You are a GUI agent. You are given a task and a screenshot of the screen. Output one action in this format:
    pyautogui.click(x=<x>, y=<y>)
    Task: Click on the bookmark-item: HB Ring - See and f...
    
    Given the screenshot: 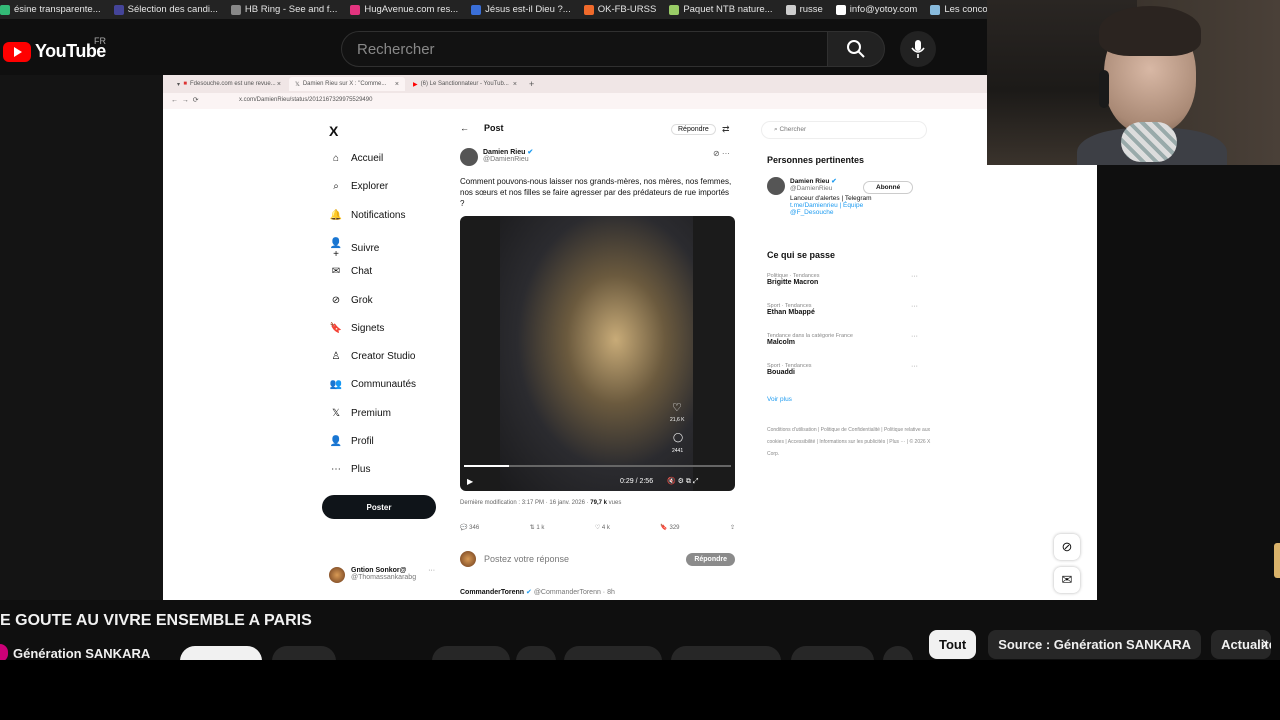 What is the action you would take?
    pyautogui.click(x=283, y=9)
    